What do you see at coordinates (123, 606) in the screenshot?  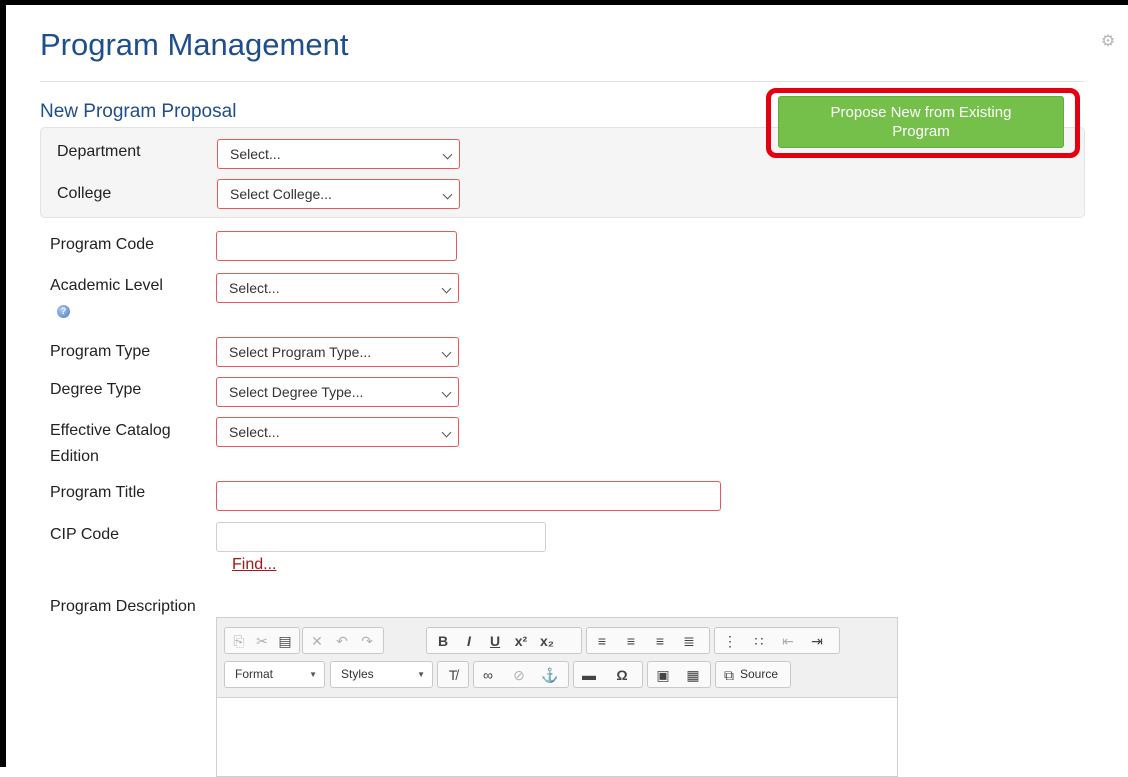 I see `program-description-label: Program Description` at bounding box center [123, 606].